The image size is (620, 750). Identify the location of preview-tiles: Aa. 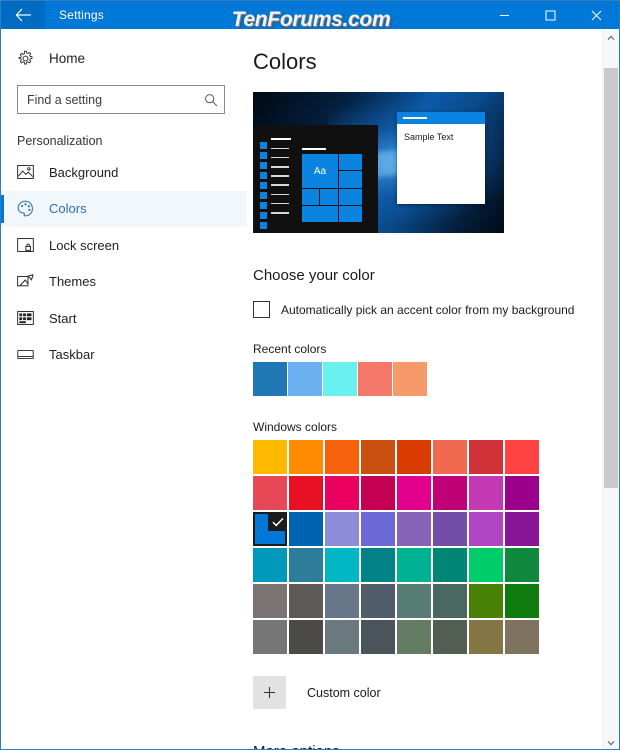
(332, 188).